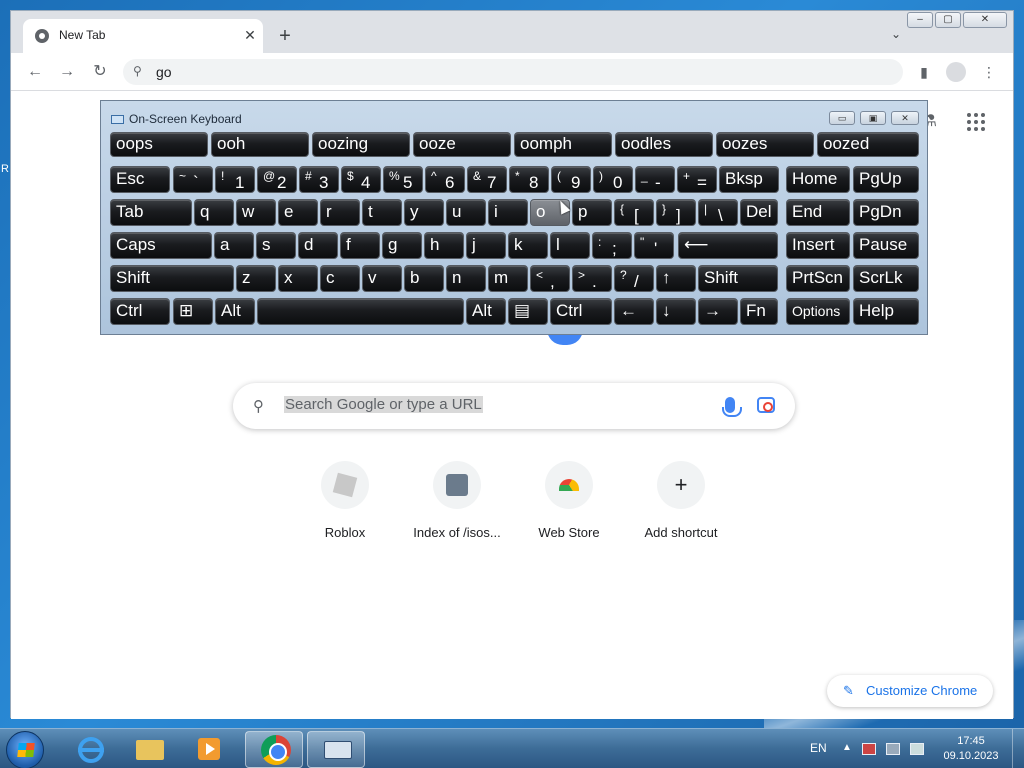 The image size is (1024, 768). Describe the element at coordinates (345, 500) in the screenshot. I see `shortcut-roblox: Roblox` at that location.